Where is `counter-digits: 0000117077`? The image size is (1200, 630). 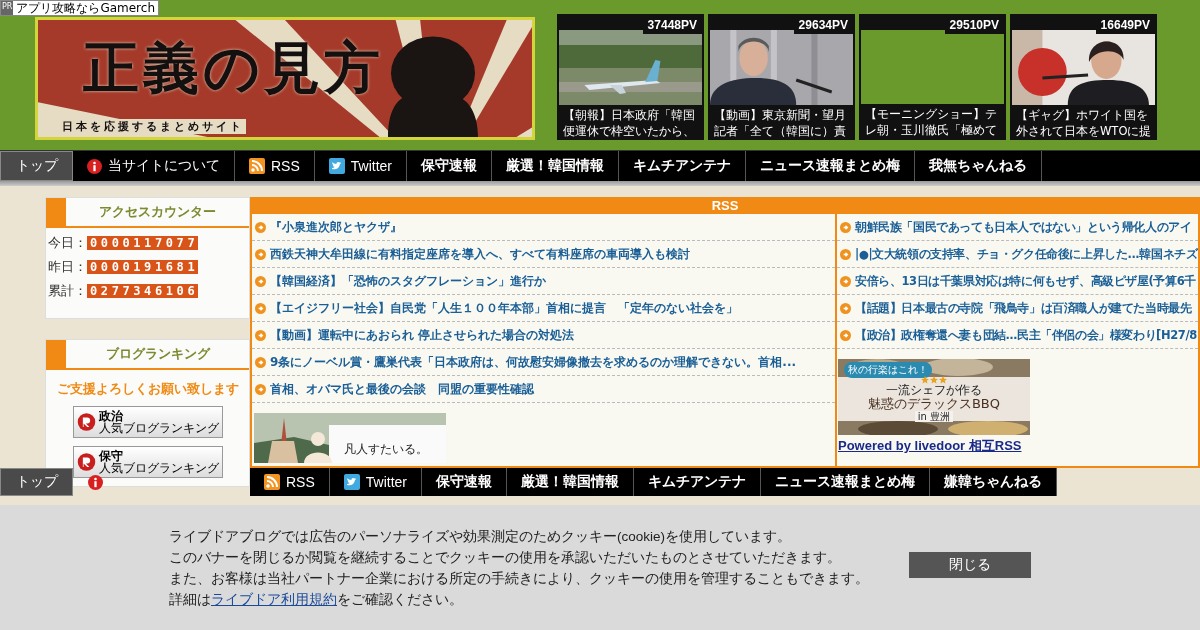 counter-digits: 0000117077 is located at coordinates (143, 243).